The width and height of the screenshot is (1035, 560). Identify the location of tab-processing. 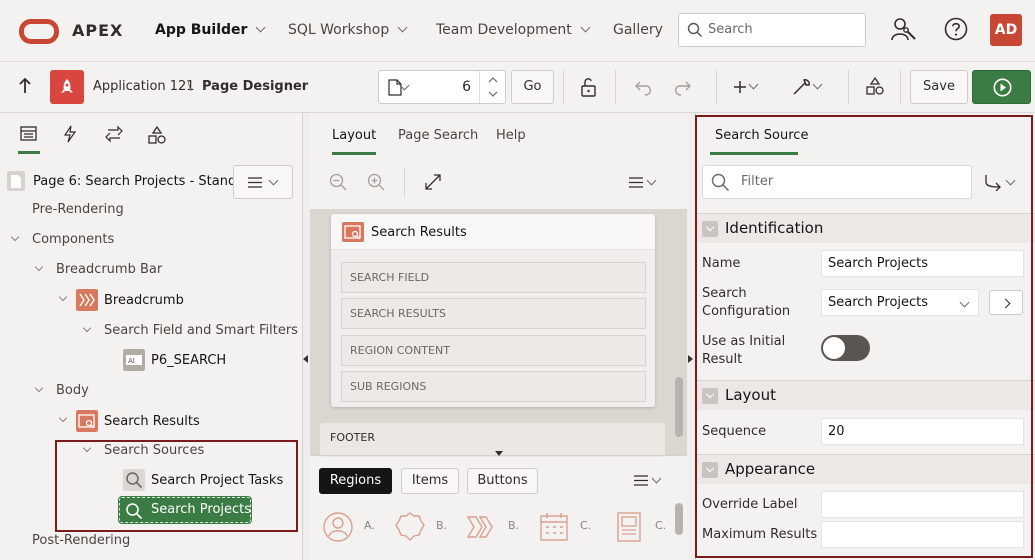
(114, 136).